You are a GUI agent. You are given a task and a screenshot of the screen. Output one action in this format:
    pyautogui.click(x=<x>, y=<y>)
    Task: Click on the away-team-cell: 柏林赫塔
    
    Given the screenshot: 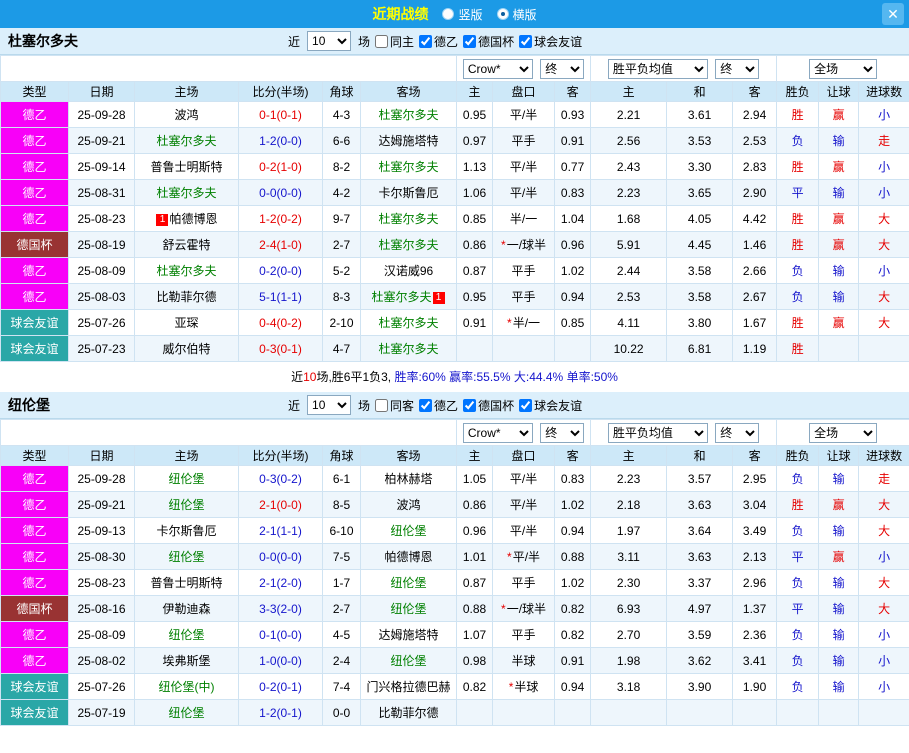 What is the action you would take?
    pyautogui.click(x=408, y=478)
    